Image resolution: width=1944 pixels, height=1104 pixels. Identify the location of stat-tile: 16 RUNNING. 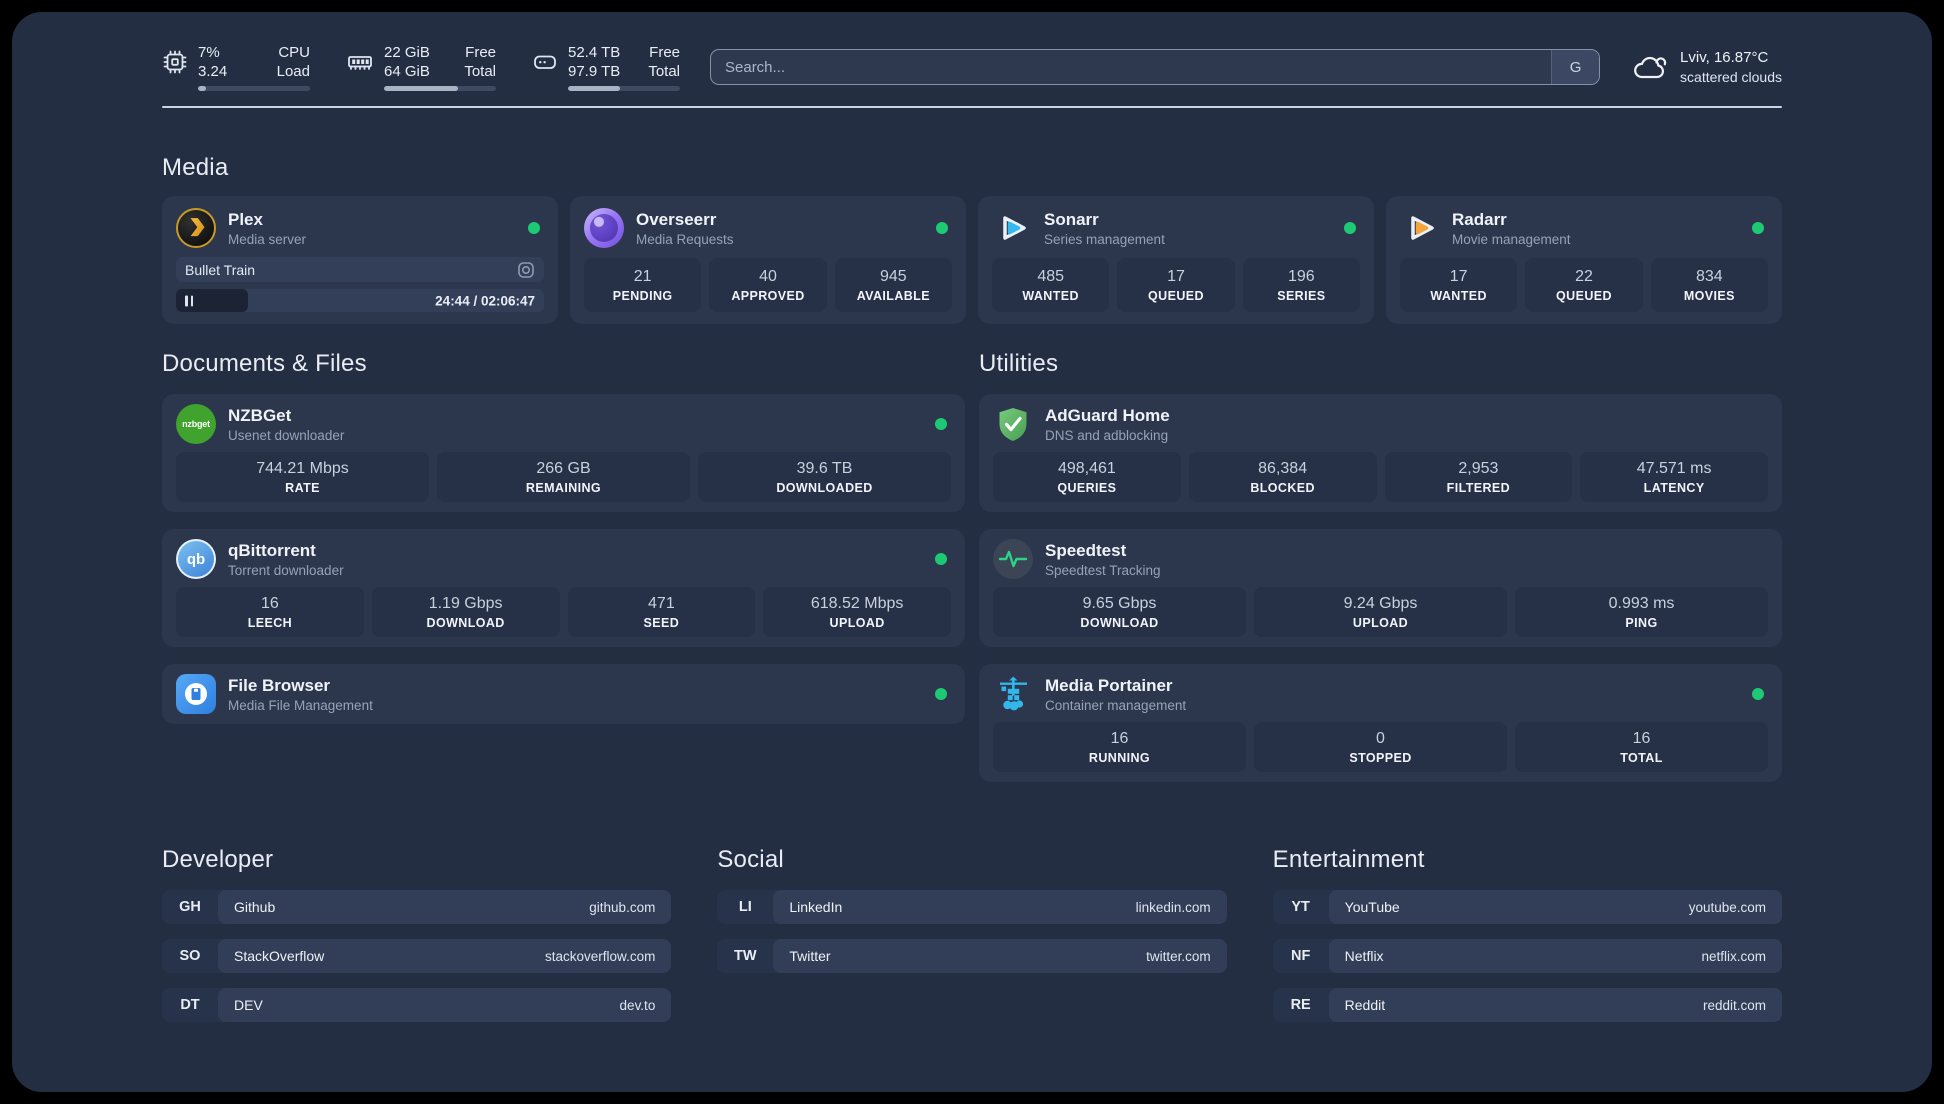
(1119, 747).